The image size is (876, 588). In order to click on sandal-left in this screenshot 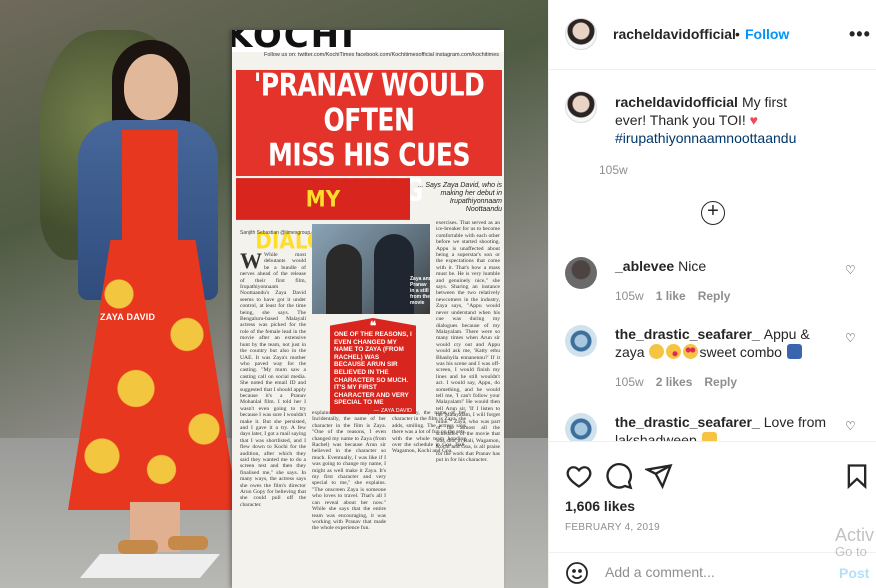, I will do `click(138, 547)`.